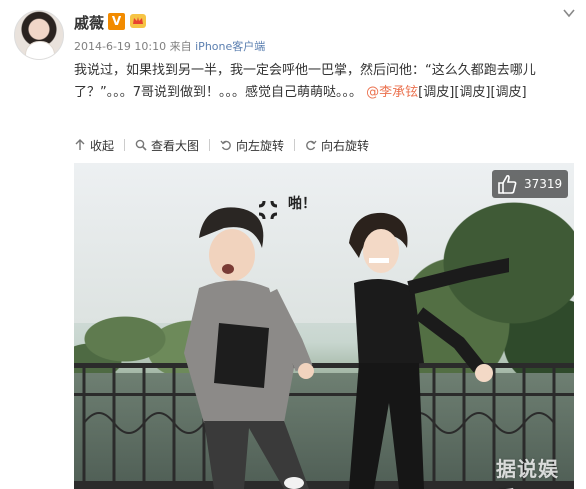 This screenshot has width=586, height=489. I want to click on like-counter: 37319, so click(530, 184).